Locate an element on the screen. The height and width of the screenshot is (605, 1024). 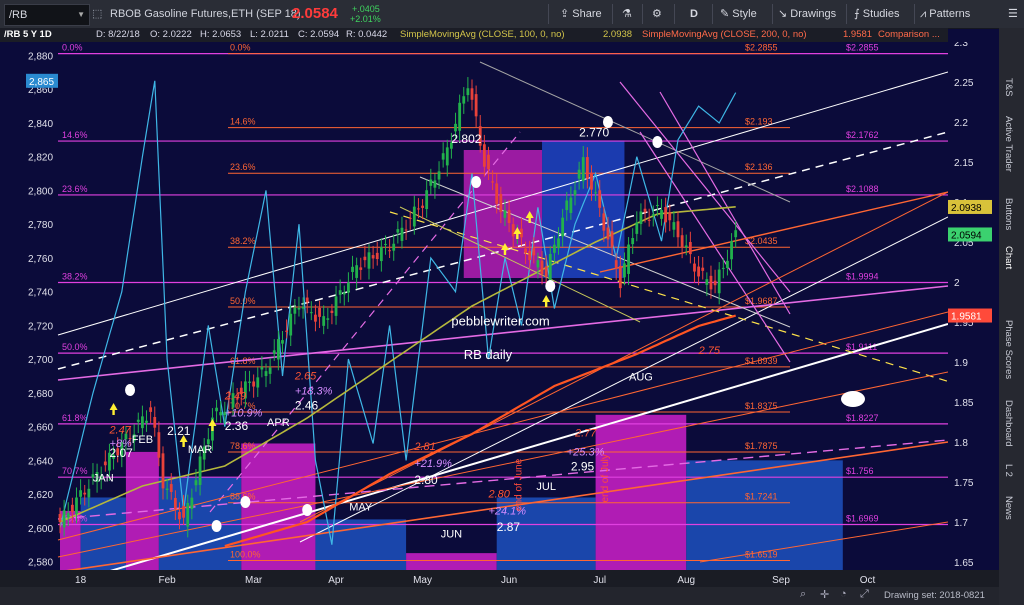
more-menu-icon: ☰ is located at coordinates (1013, 14).